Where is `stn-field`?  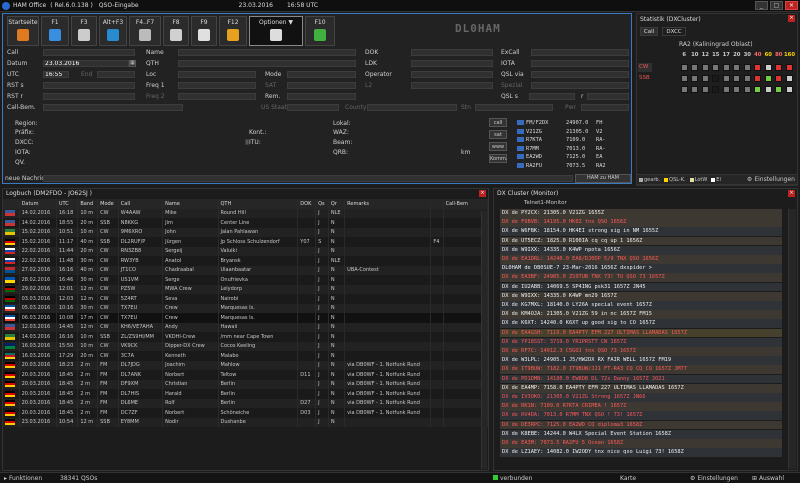 stn-field is located at coordinates (514, 107).